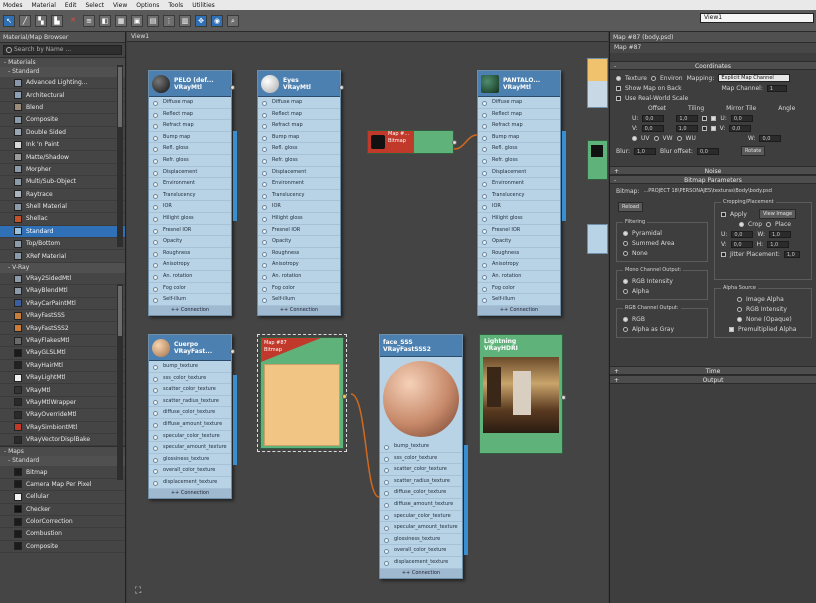 This screenshot has width=816, height=603. I want to click on node-map-small: Map #... Bitmap, so click(412, 142).